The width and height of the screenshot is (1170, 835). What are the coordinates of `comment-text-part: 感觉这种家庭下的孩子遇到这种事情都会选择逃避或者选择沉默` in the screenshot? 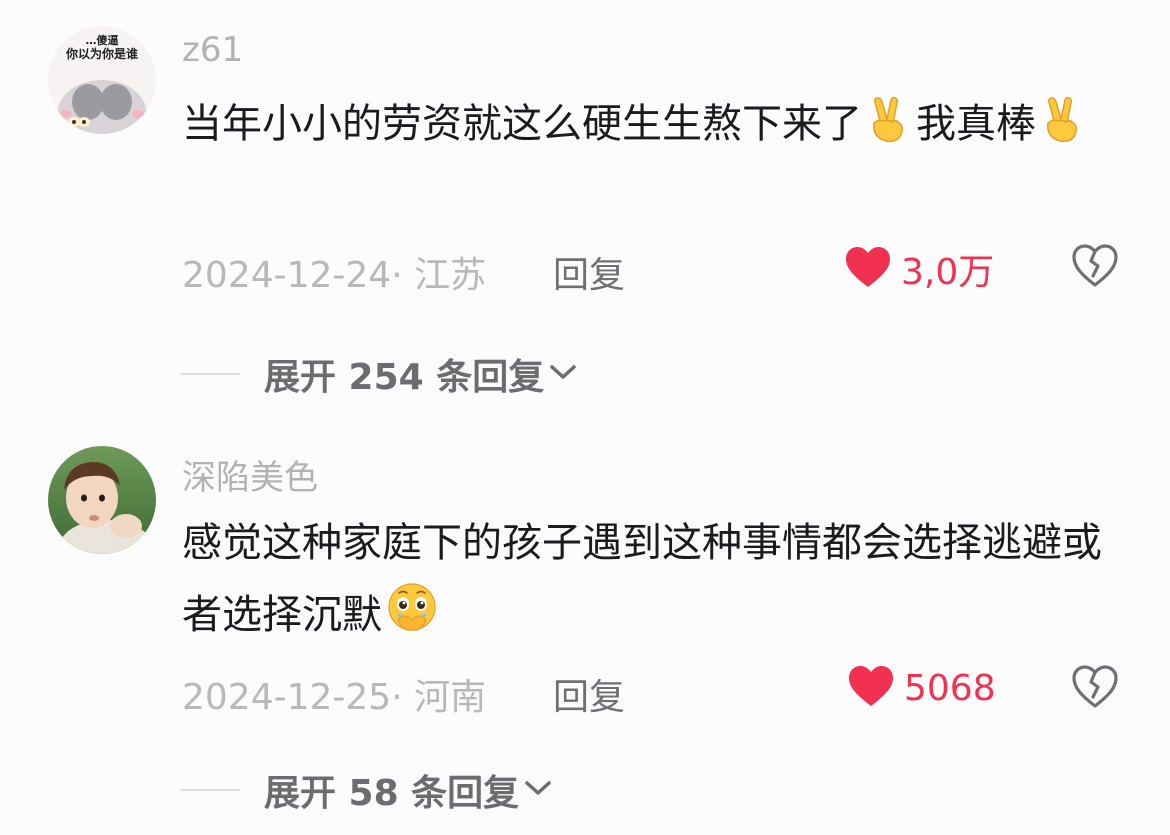 It's located at (642, 579).